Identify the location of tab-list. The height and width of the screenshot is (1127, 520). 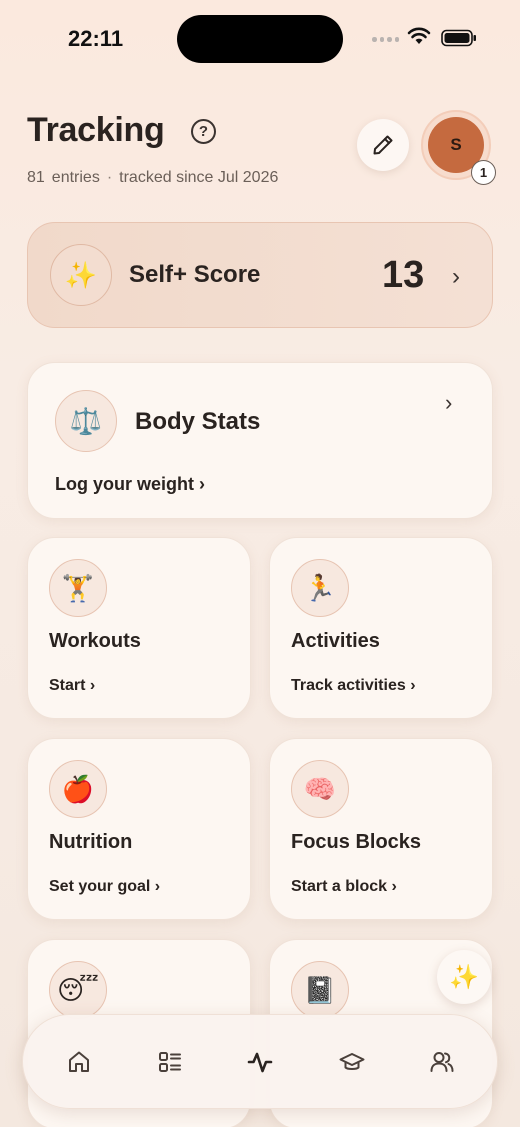
(170, 1062).